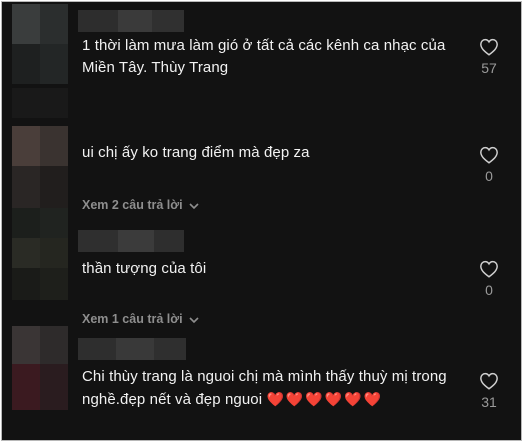 This screenshot has height=442, width=523. What do you see at coordinates (489, 68) in the screenshot?
I see `like-count: 57` at bounding box center [489, 68].